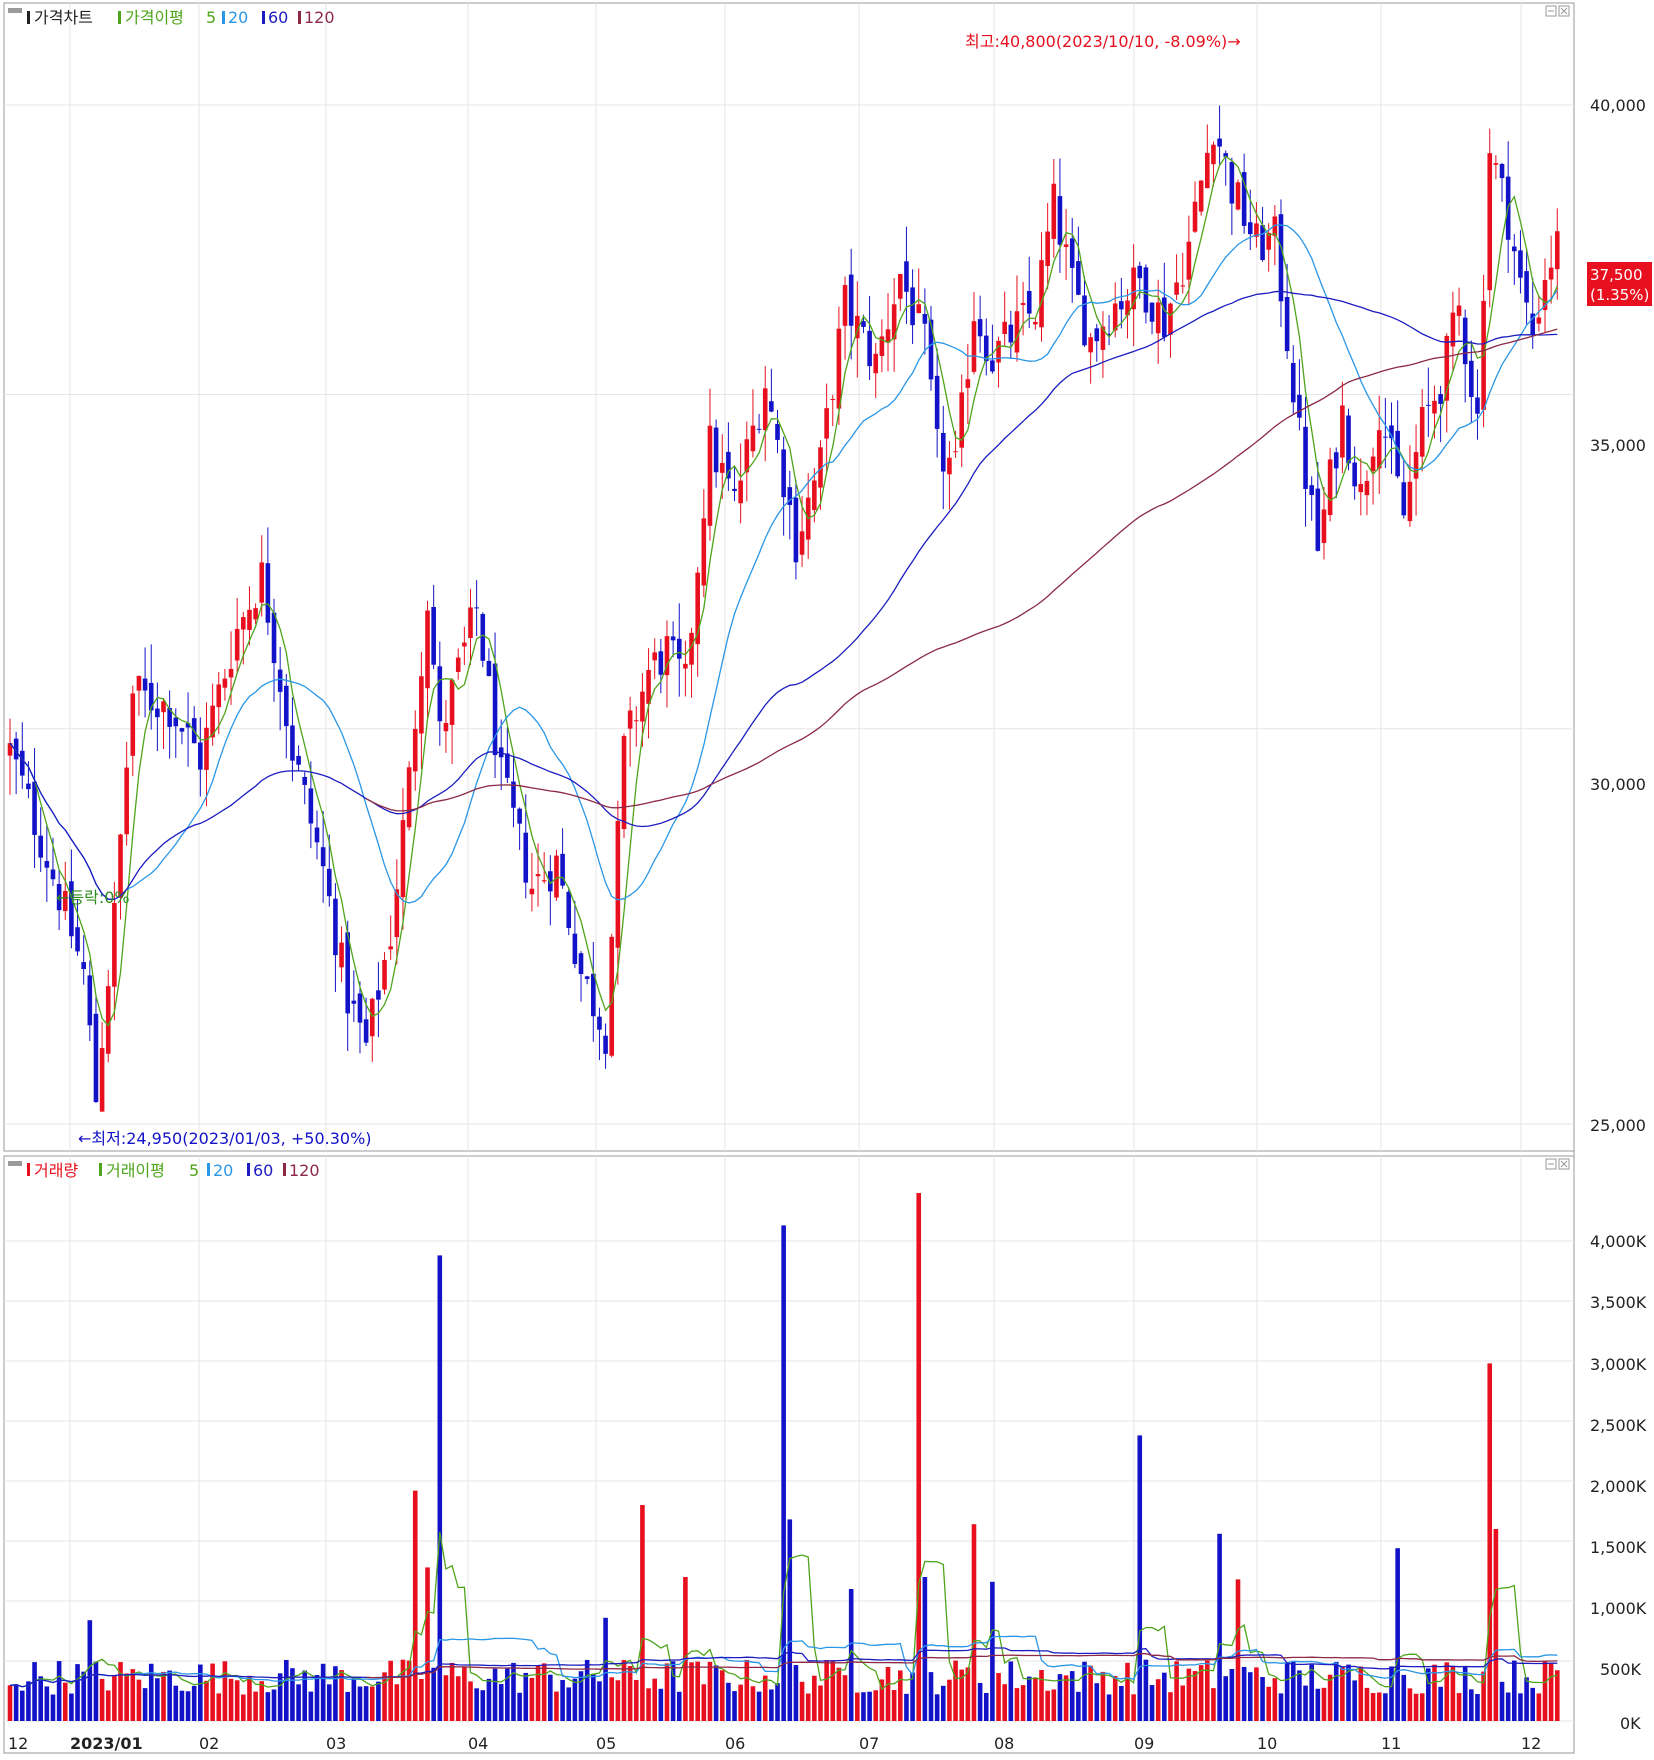 Image resolution: width=1654 pixels, height=1760 pixels. What do you see at coordinates (1004, 1743) in the screenshot?
I see `x-label-aug: 08` at bounding box center [1004, 1743].